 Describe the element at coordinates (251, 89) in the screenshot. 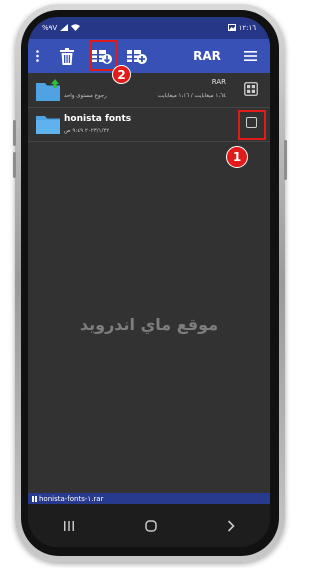

I see `grid-view-icon` at that location.